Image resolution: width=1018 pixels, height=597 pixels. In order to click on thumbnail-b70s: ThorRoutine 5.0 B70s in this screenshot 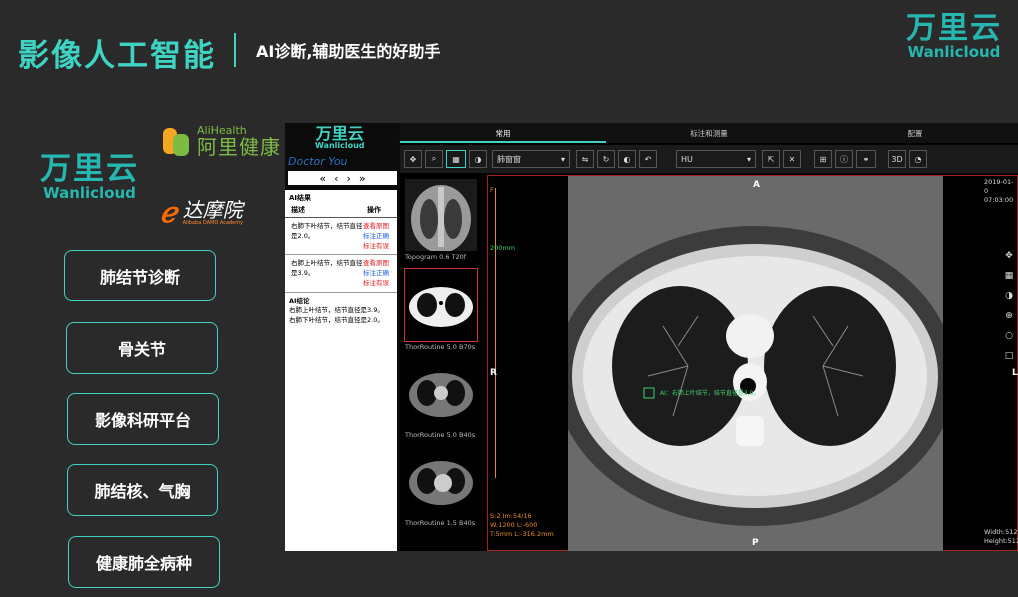, I will do `click(441, 309)`.